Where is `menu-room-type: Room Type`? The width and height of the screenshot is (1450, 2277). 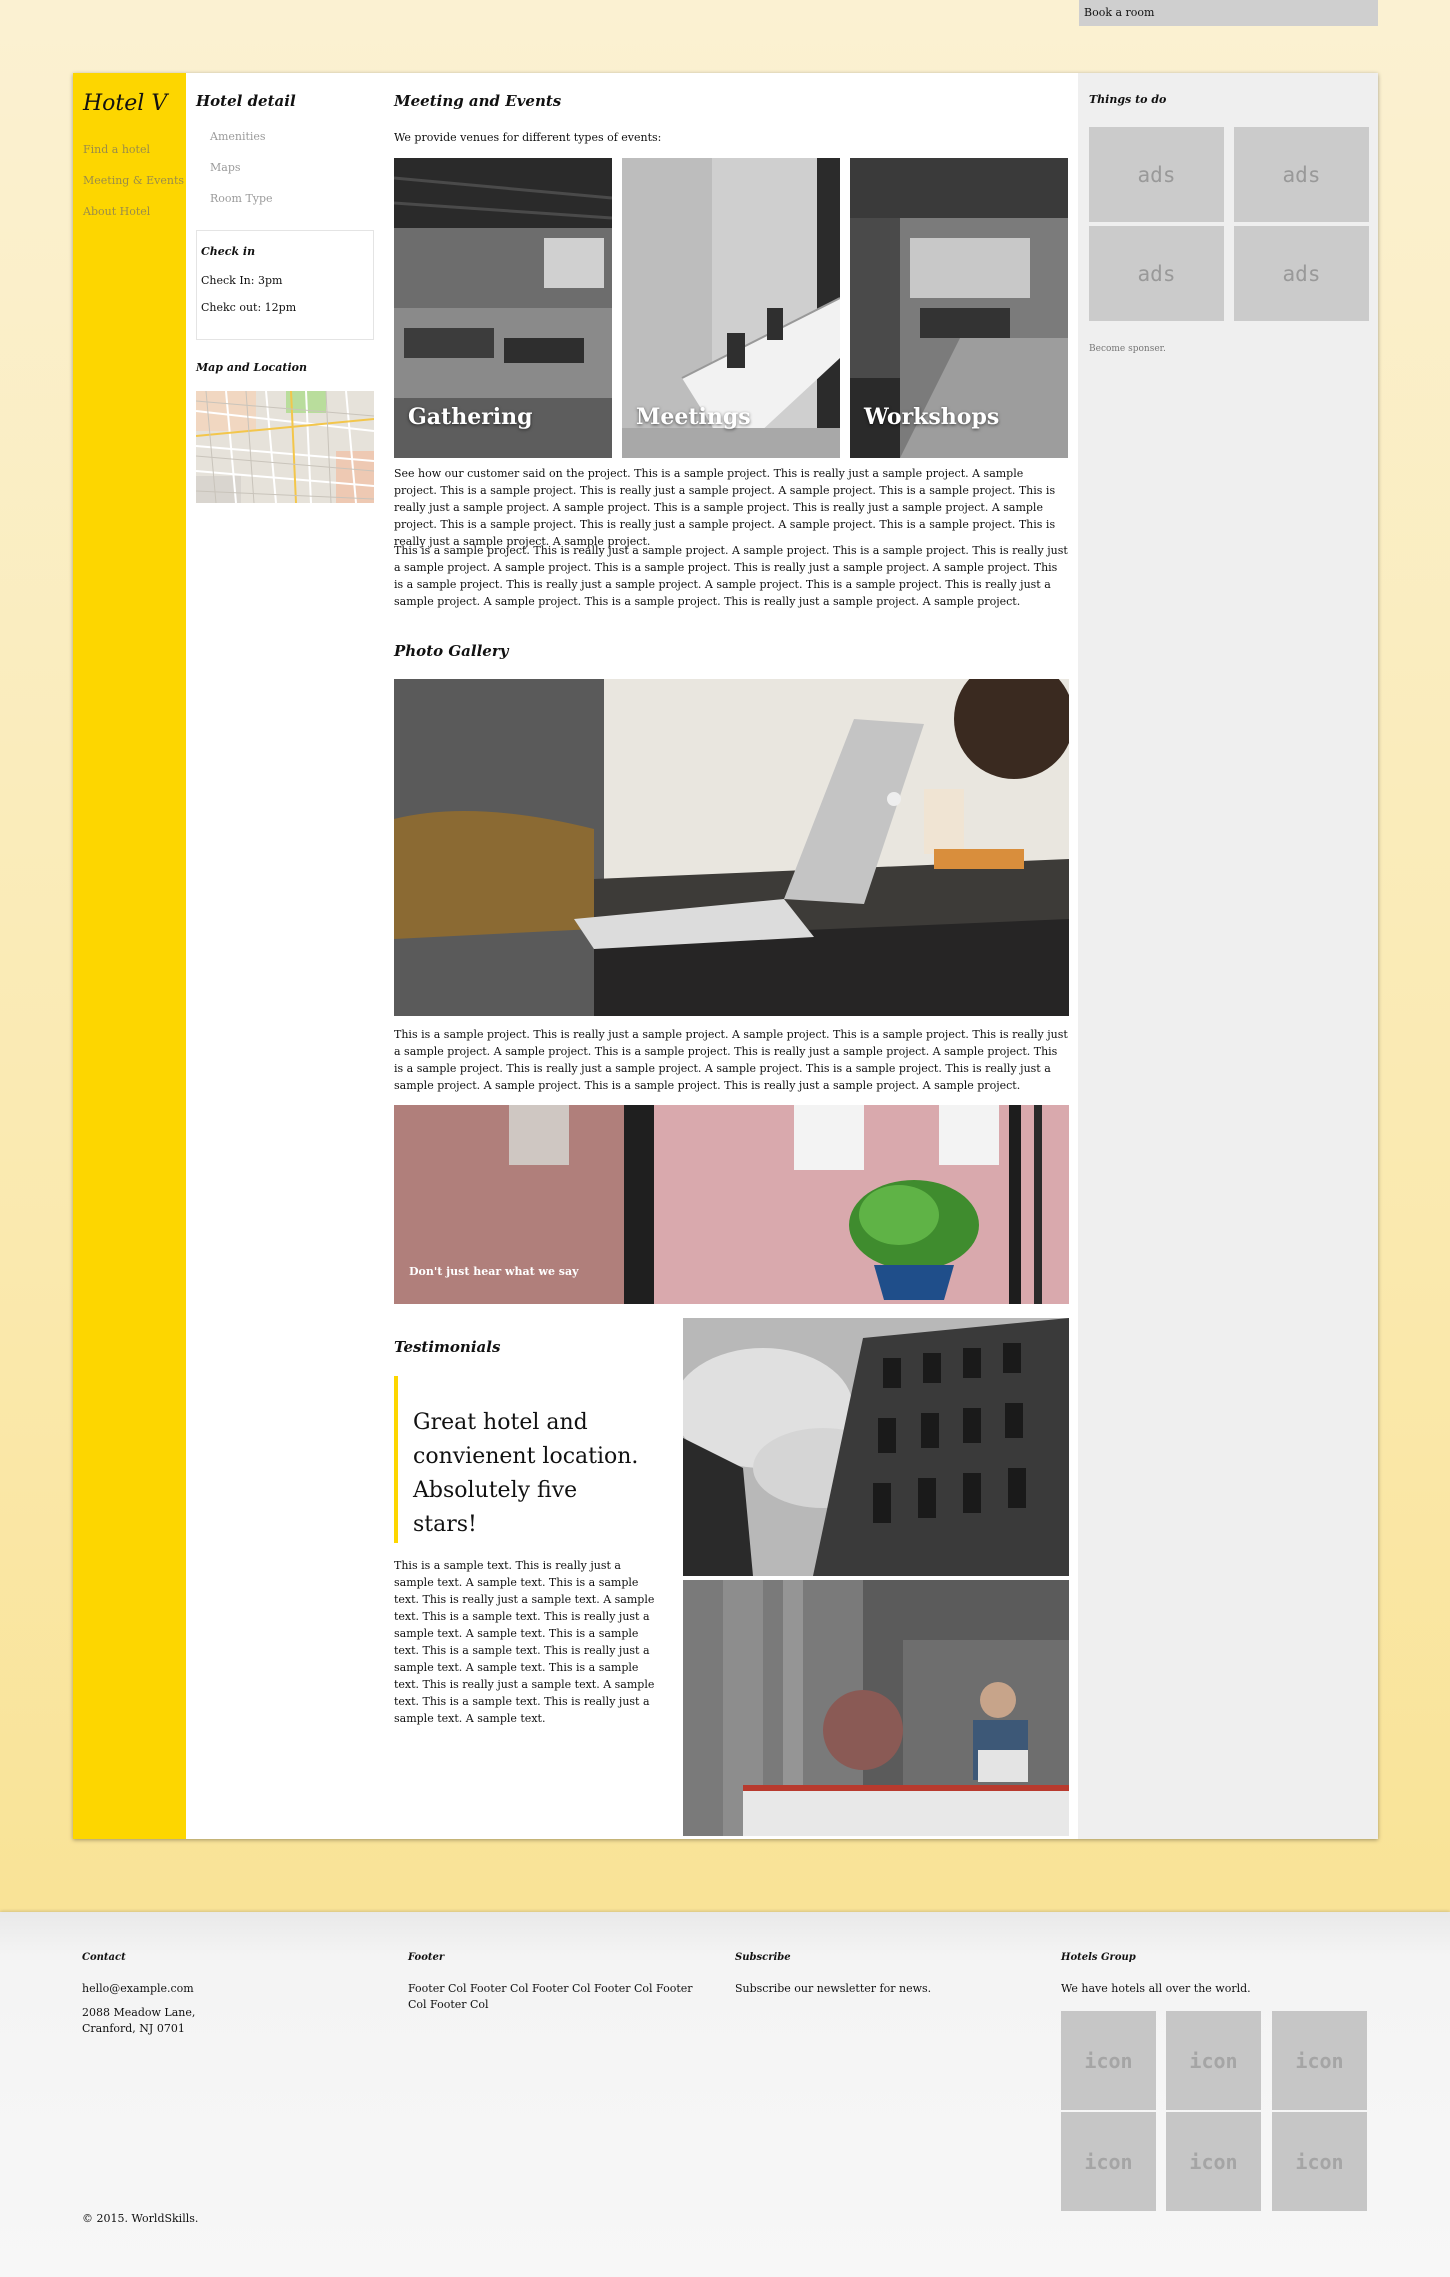
menu-room-type: Room Type is located at coordinates (241, 198).